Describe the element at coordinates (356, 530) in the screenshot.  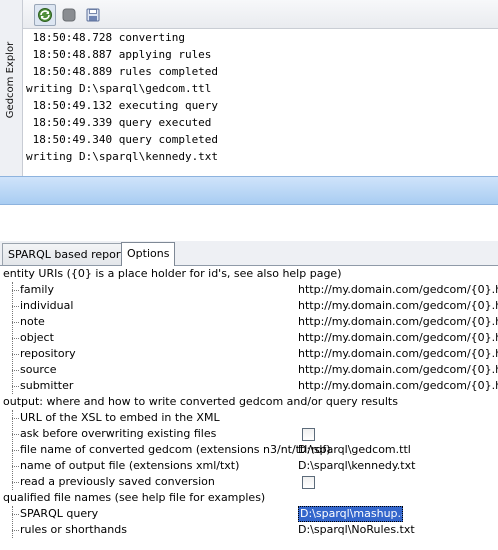
I see `option-value: D:\sparql\NoRules.txt` at that location.